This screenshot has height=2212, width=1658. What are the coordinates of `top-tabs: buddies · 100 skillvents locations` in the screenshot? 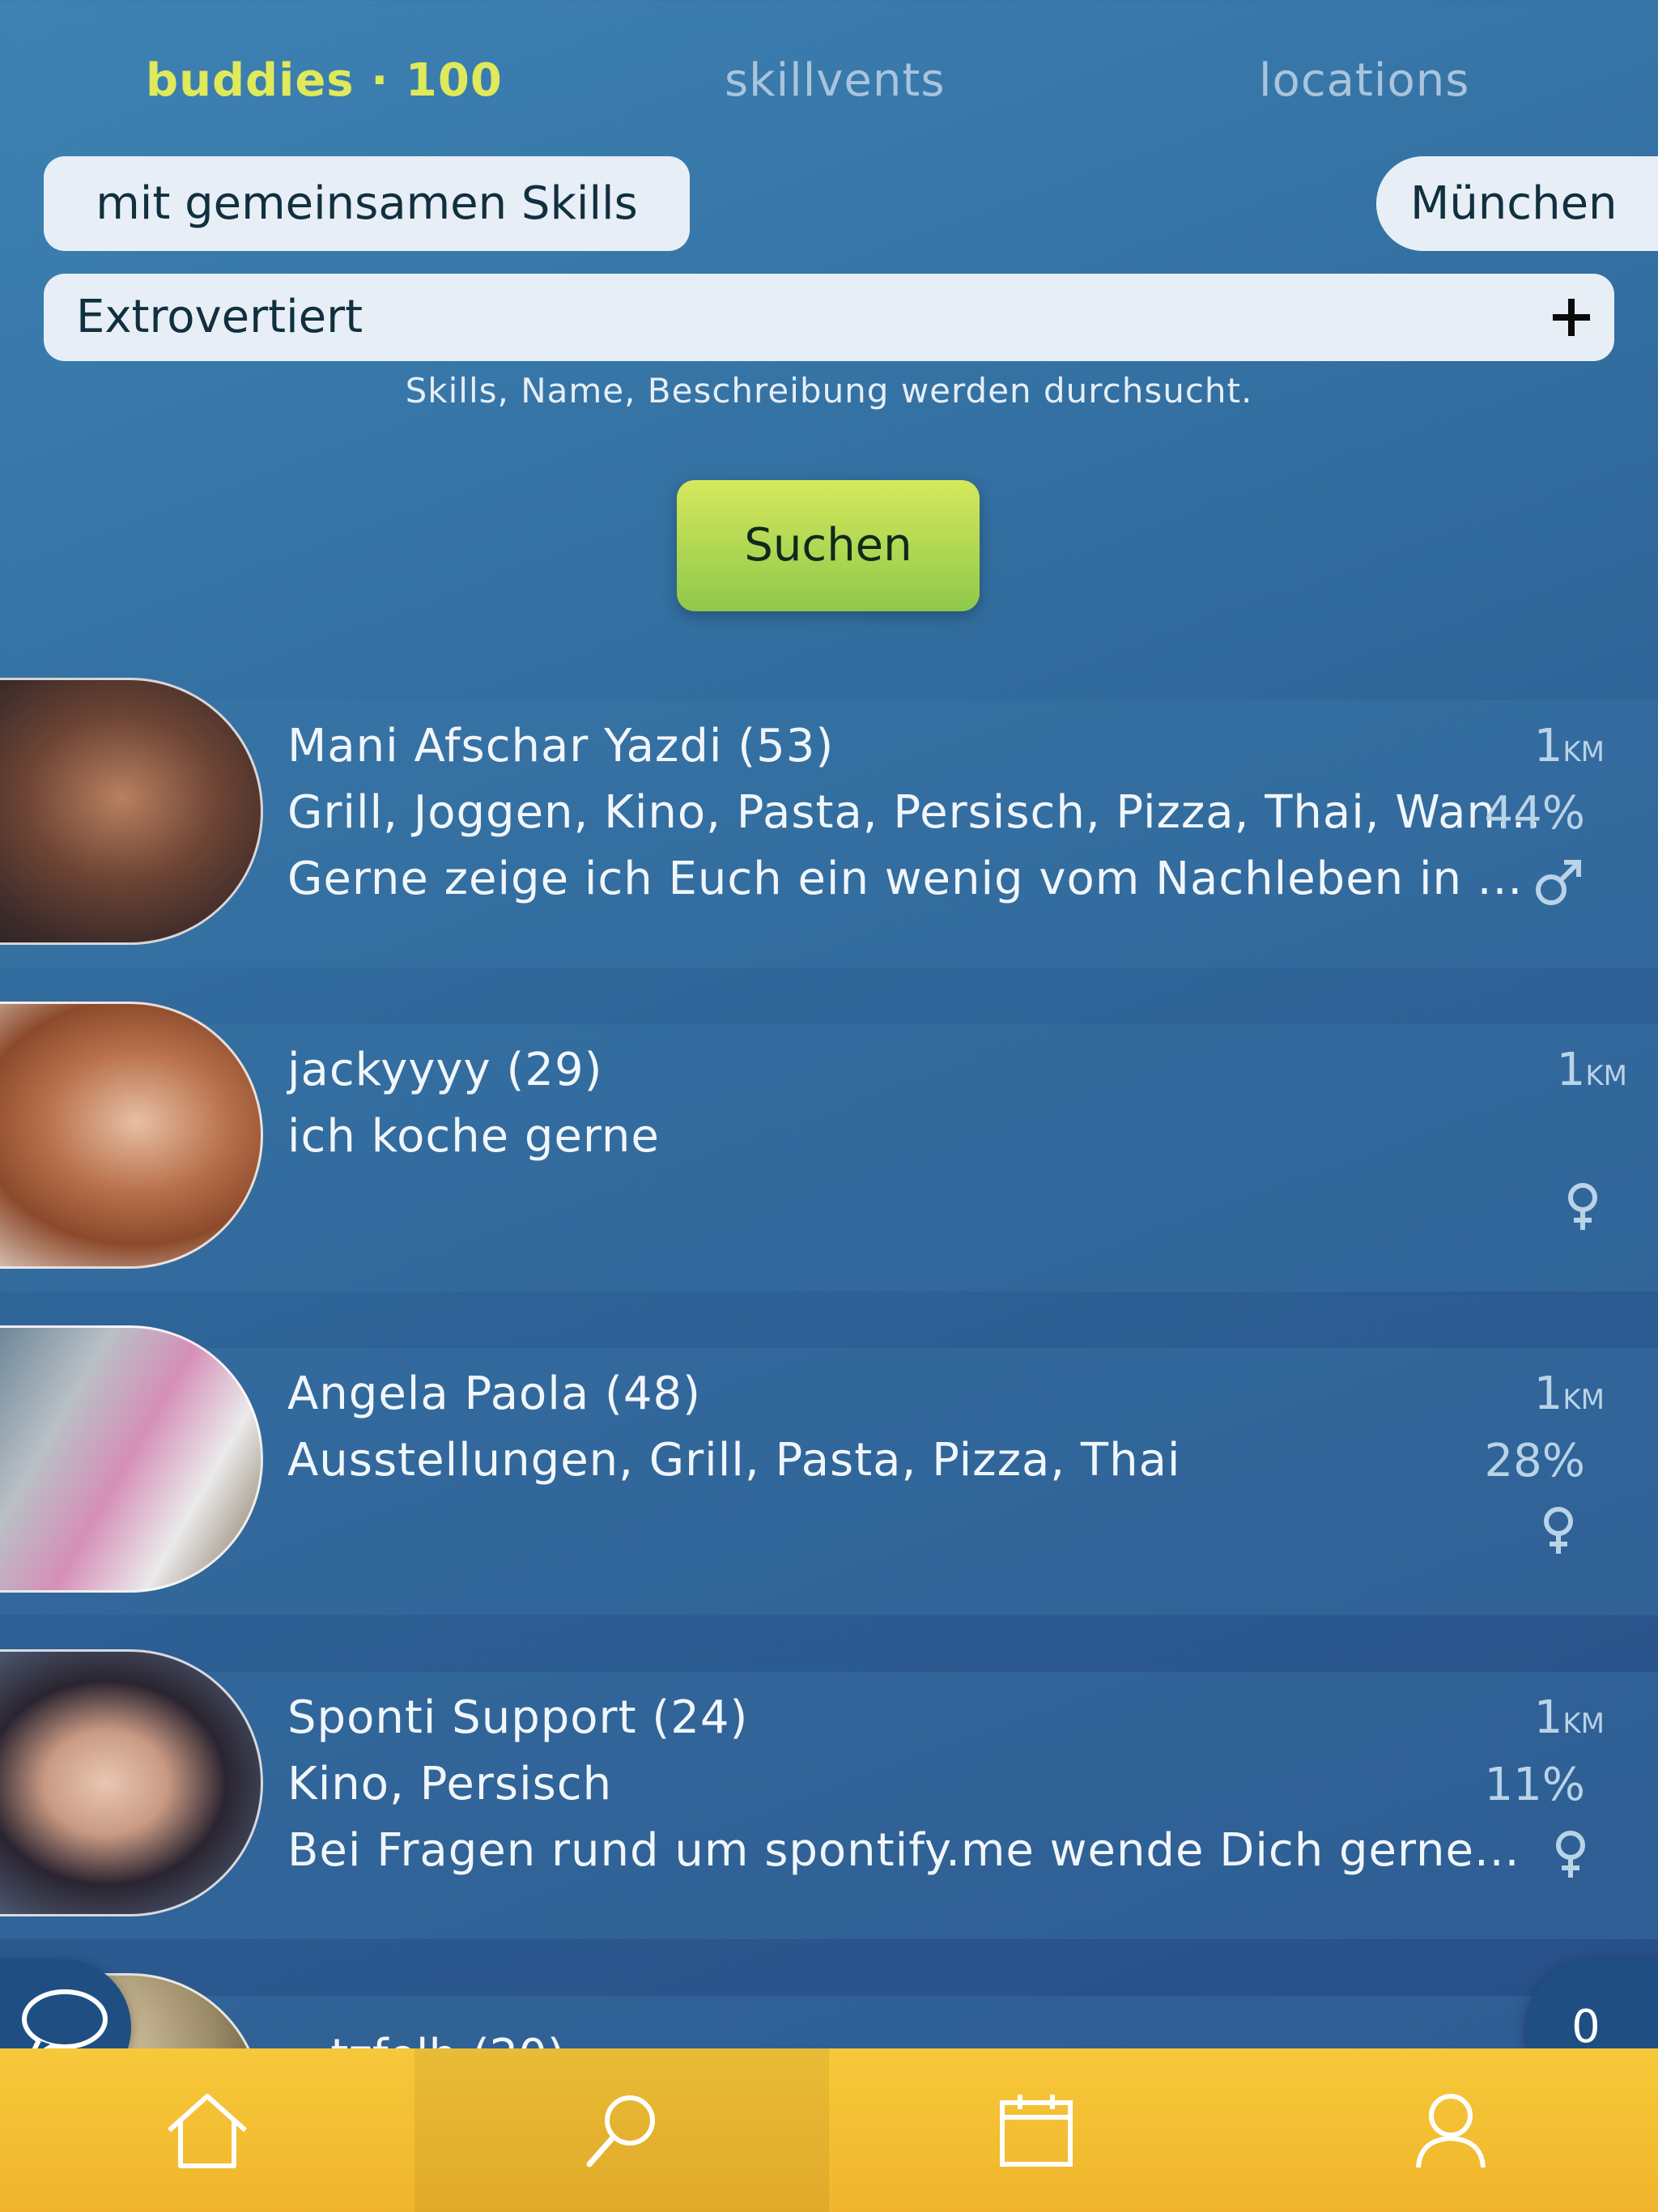 It's located at (829, 81).